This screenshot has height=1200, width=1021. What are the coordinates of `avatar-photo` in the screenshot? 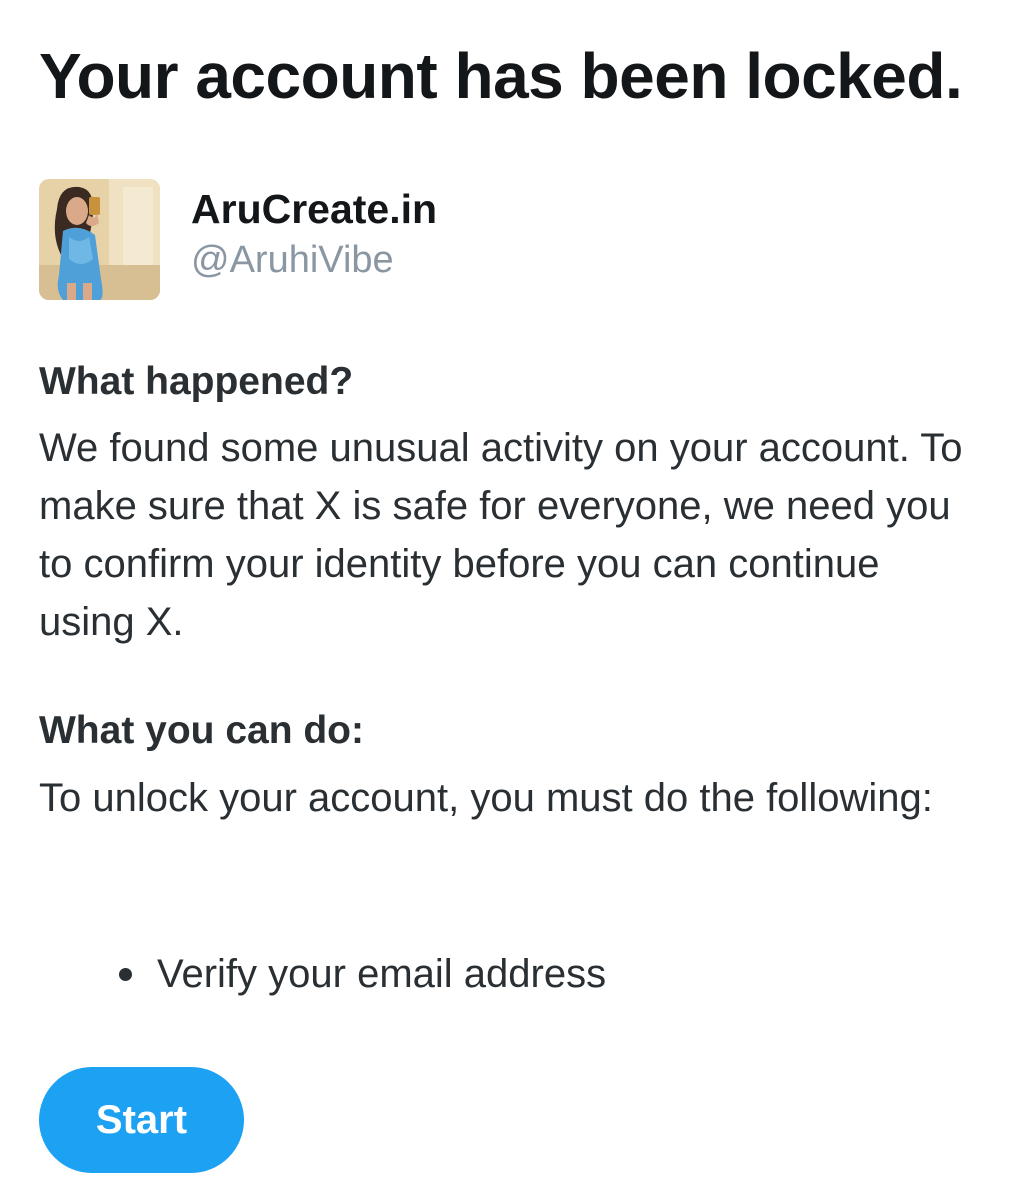 It's located at (99, 239).